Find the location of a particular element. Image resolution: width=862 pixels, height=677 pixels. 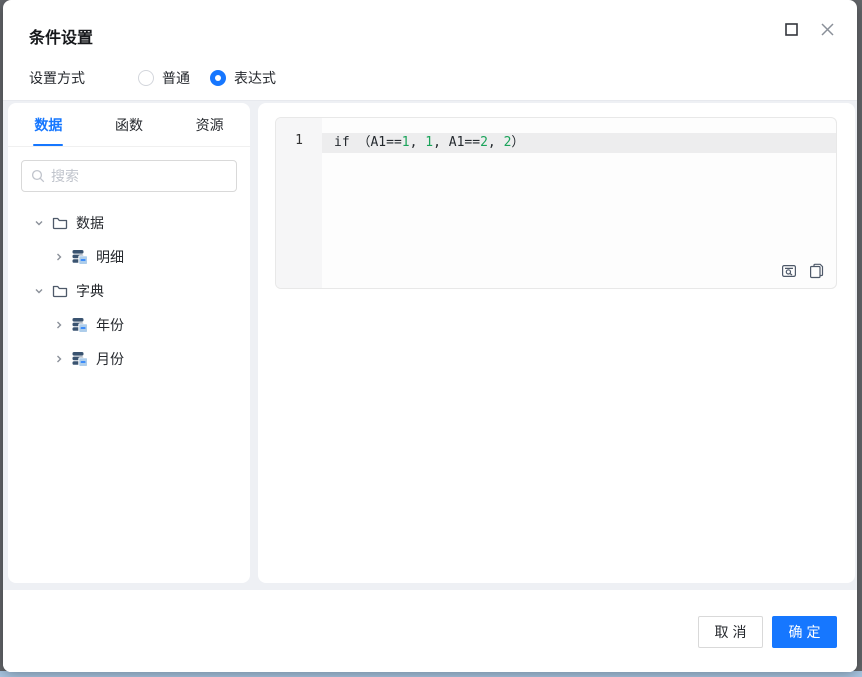

tab-data: 数据 is located at coordinates (48, 124).